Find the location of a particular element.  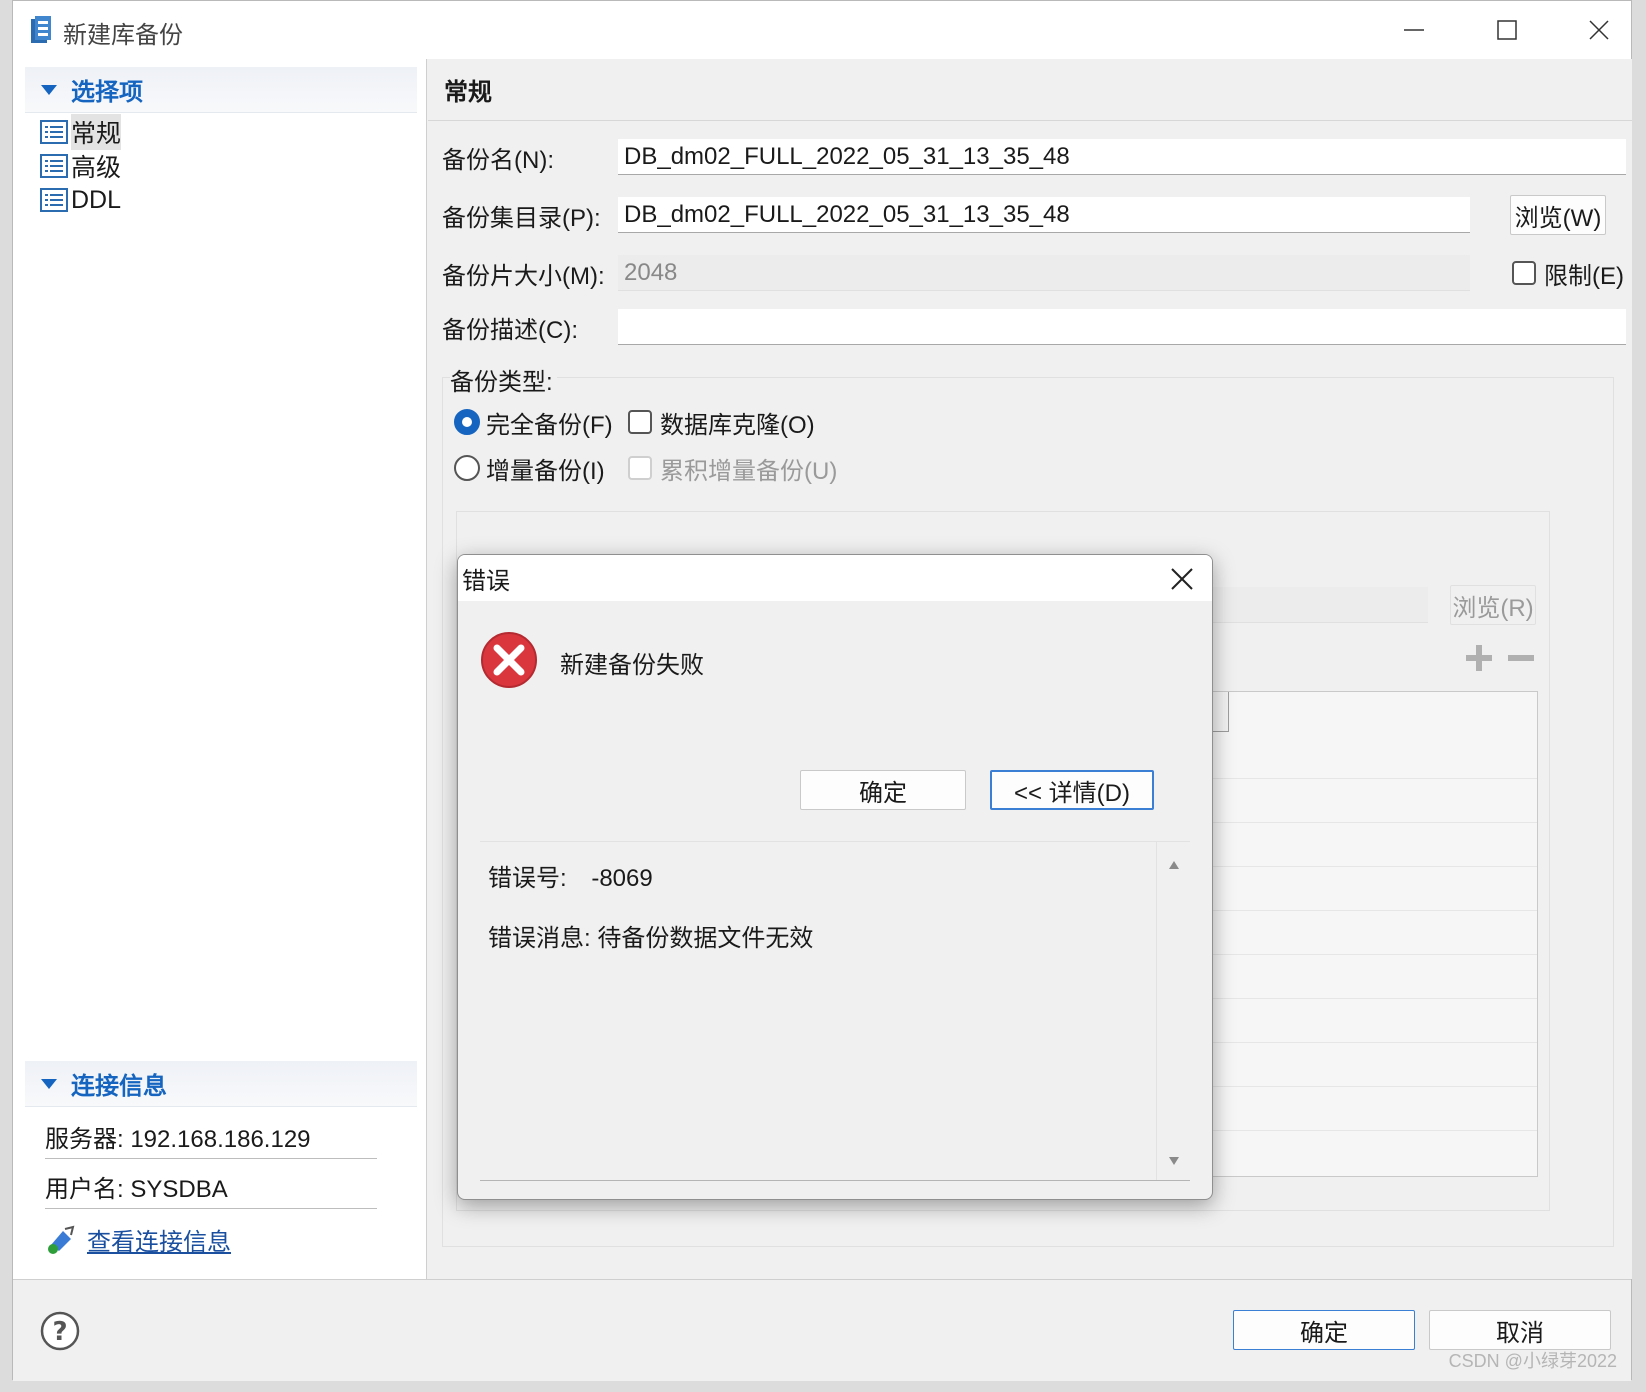

maximize-button is located at coordinates (1507, 30).